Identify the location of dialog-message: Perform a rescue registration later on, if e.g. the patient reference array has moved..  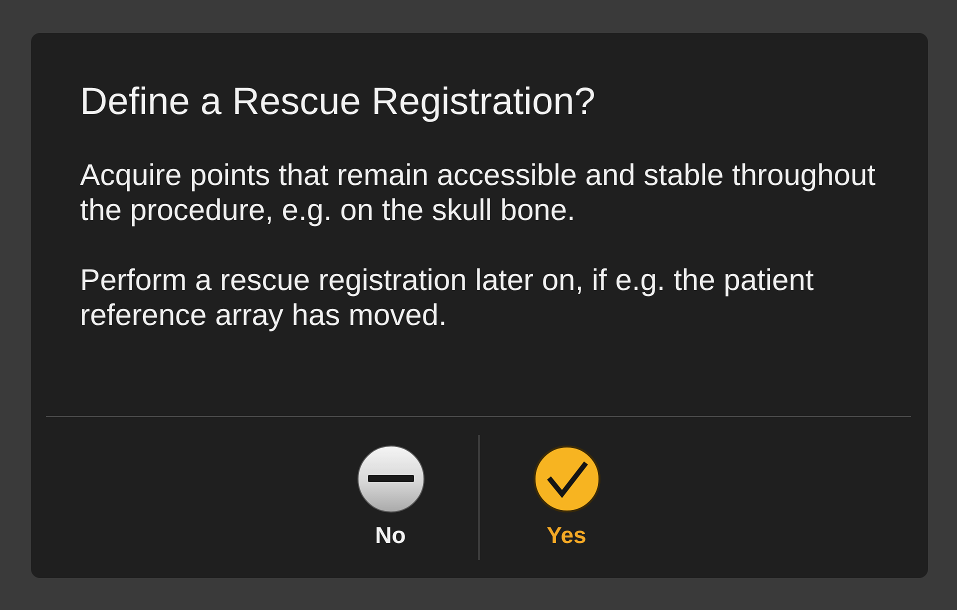
(447, 298).